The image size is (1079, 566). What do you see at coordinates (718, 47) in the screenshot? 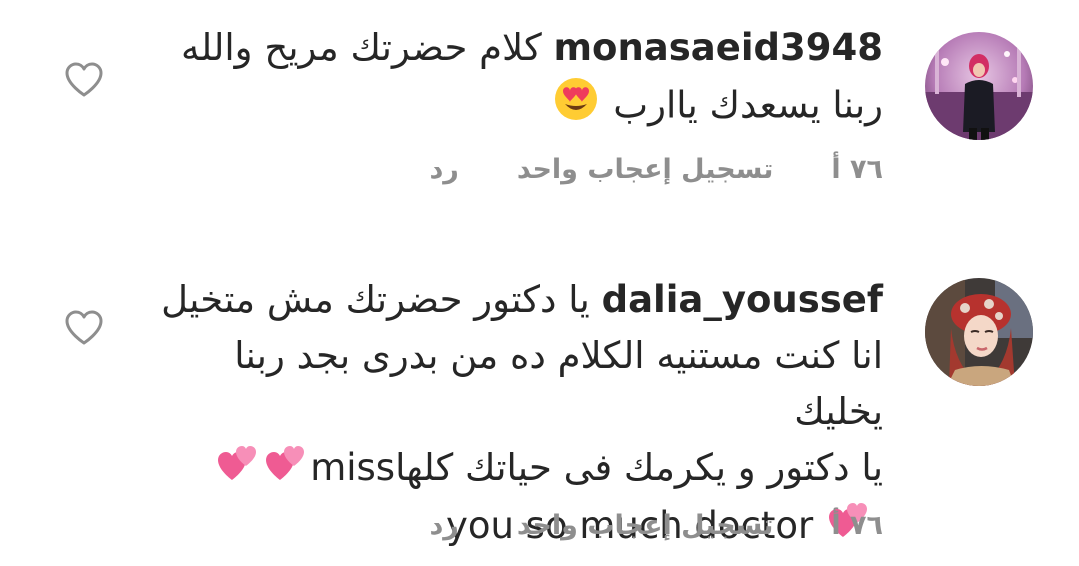
I see `comment-username: monasaeid3948` at bounding box center [718, 47].